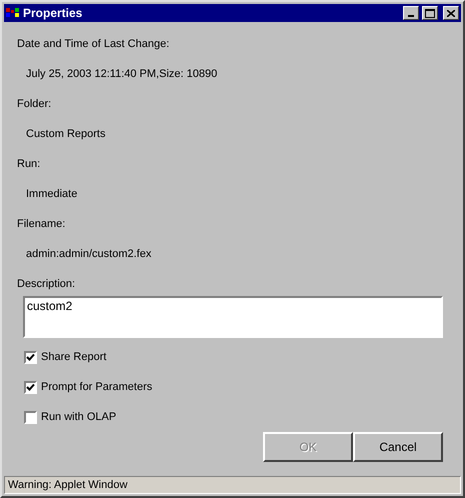 Image resolution: width=465 pixels, height=498 pixels. I want to click on field-label: Description:, so click(46, 284).